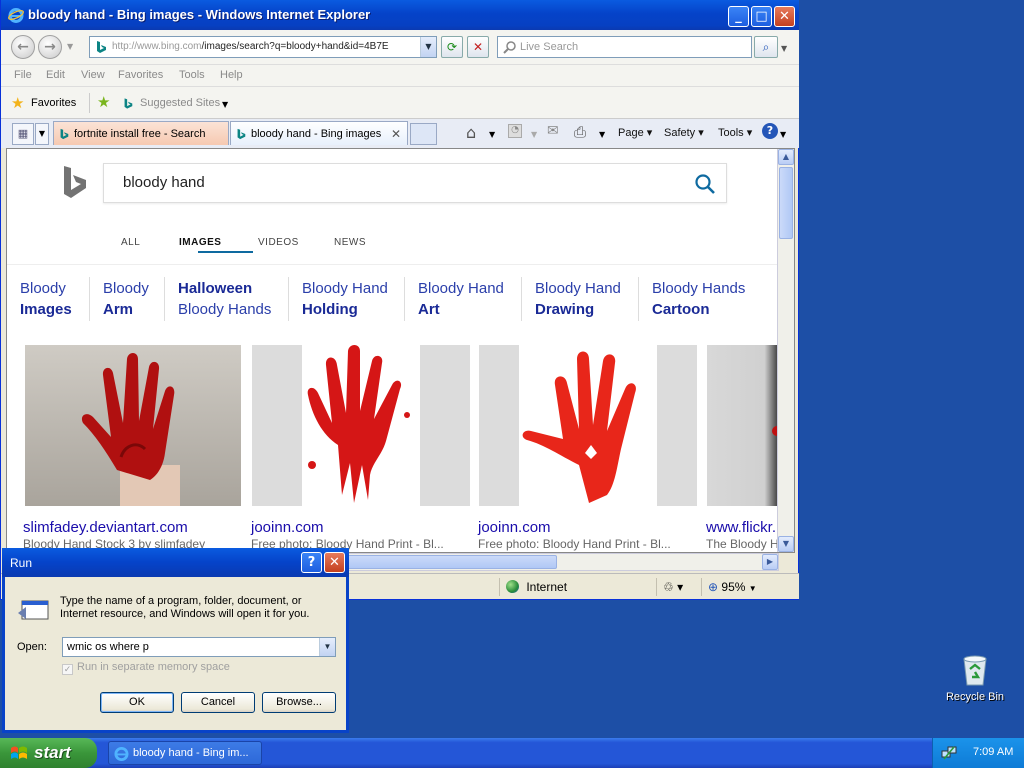 The width and height of the screenshot is (1024, 768). What do you see at coordinates (130, 242) in the screenshot?
I see `scope-all: ALL` at bounding box center [130, 242].